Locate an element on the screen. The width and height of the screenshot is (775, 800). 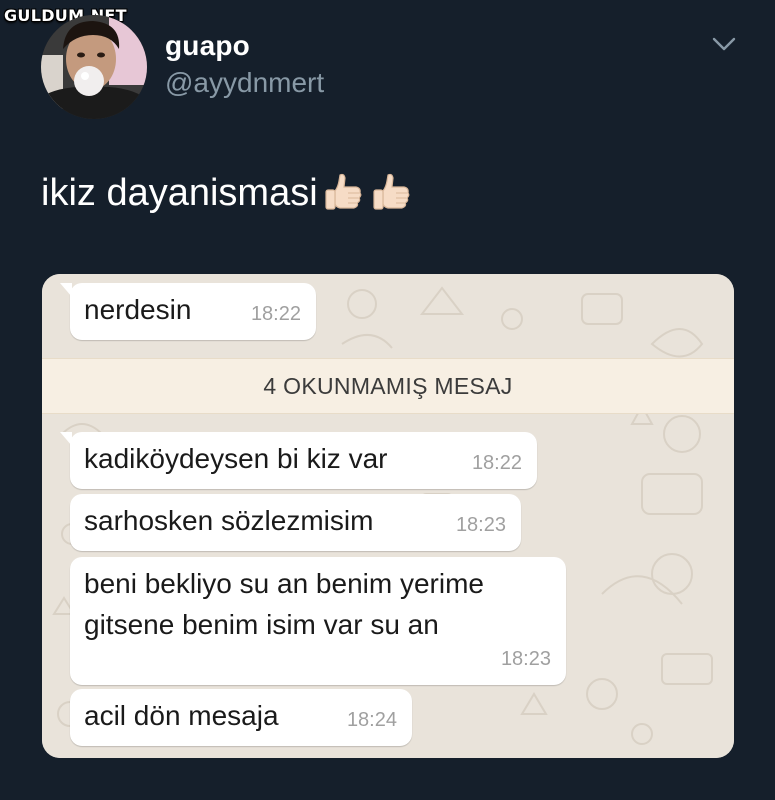
avatar-image is located at coordinates (94, 67).